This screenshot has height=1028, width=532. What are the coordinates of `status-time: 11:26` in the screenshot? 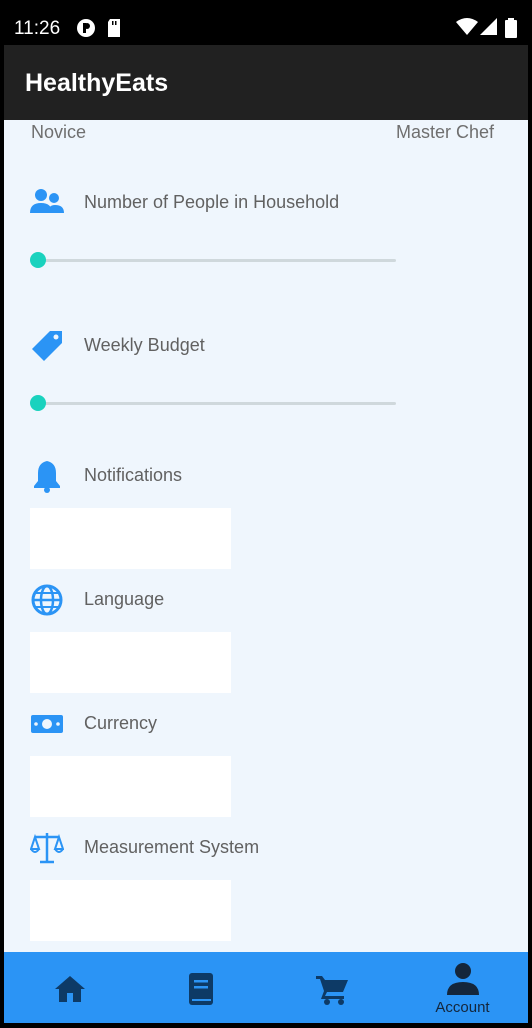 It's located at (37, 28).